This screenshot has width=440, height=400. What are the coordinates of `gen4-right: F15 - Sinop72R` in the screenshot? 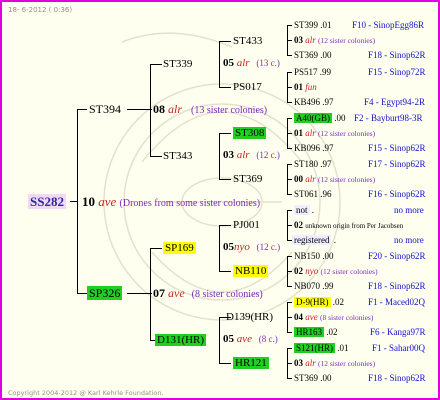 It's located at (397, 72).